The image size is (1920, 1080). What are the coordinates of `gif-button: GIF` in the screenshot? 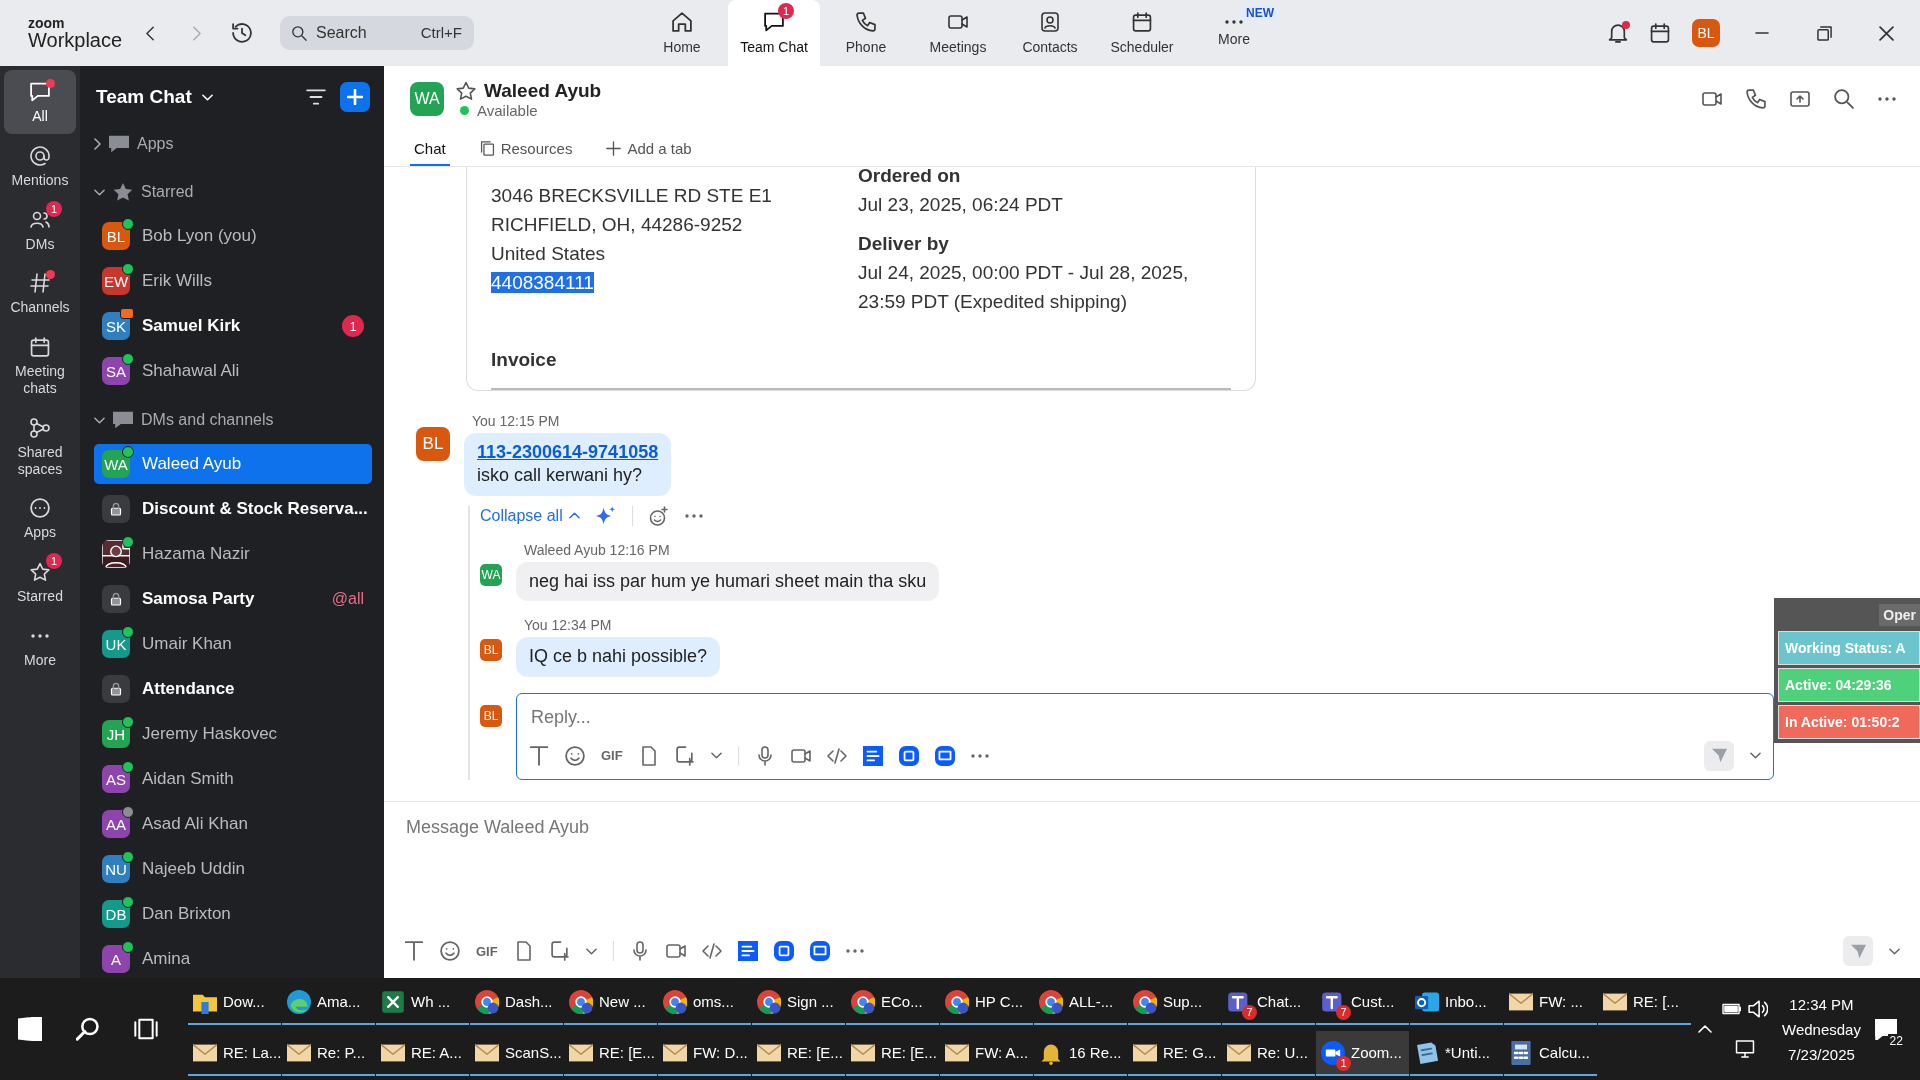 It's located at (612, 756).